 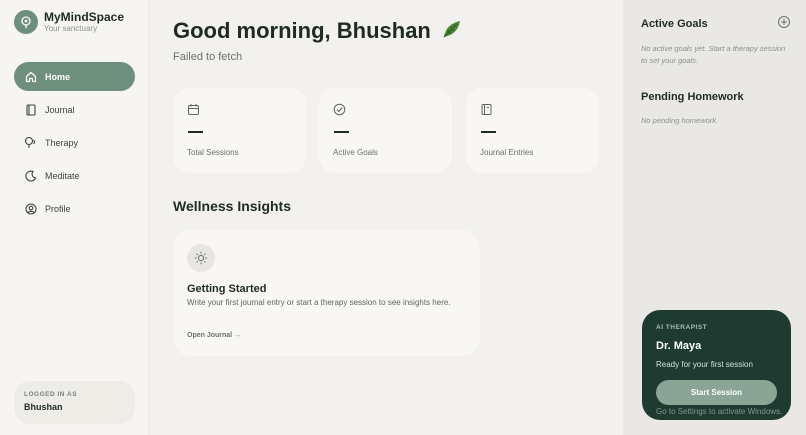 I want to click on brand-name: MyMindSpace, so click(x=84, y=17).